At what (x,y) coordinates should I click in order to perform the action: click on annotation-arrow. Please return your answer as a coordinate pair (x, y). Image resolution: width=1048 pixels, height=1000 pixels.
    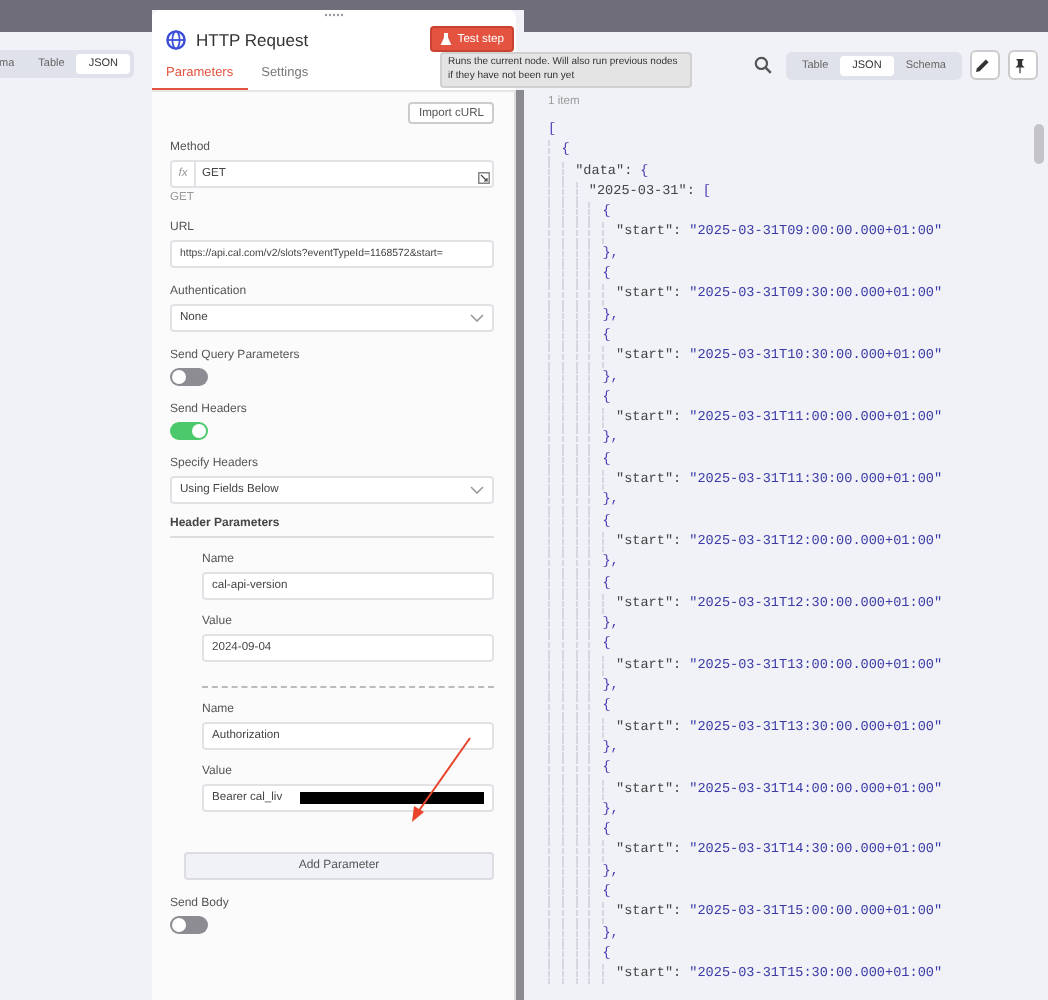
    Looking at the image, I should click on (441, 779).